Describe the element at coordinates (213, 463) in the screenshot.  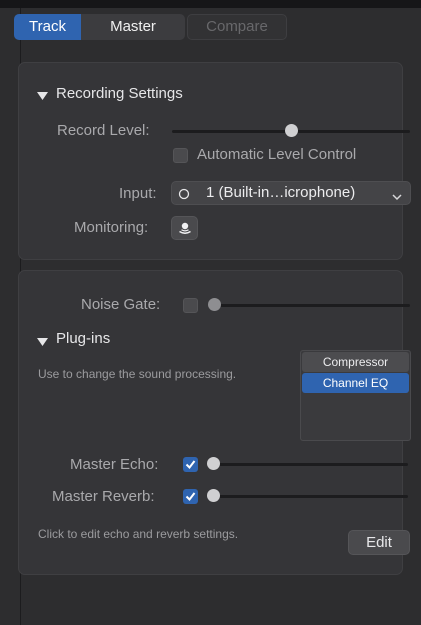
I see `master-echo-slider-knob` at that location.